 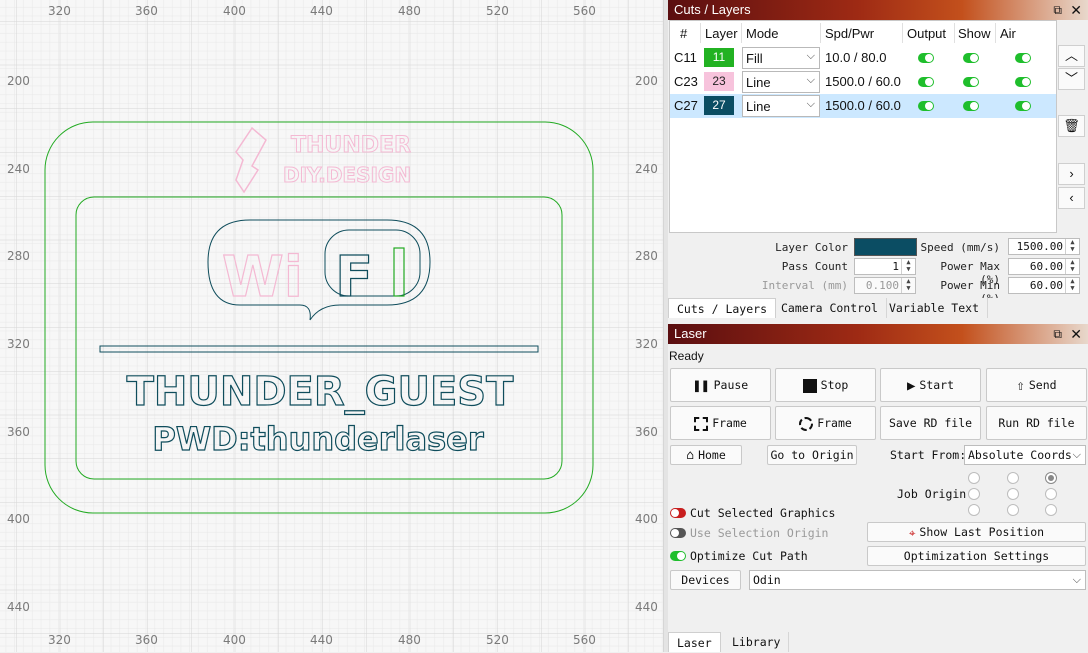 I want to click on use-selection-origin-toggle, so click(x=678, y=533).